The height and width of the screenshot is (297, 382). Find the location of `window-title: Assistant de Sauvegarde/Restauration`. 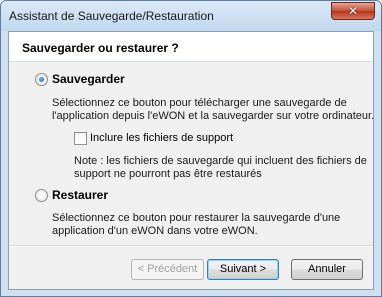

window-title: Assistant de Sauvegarde/Restauration is located at coordinates (111, 16).